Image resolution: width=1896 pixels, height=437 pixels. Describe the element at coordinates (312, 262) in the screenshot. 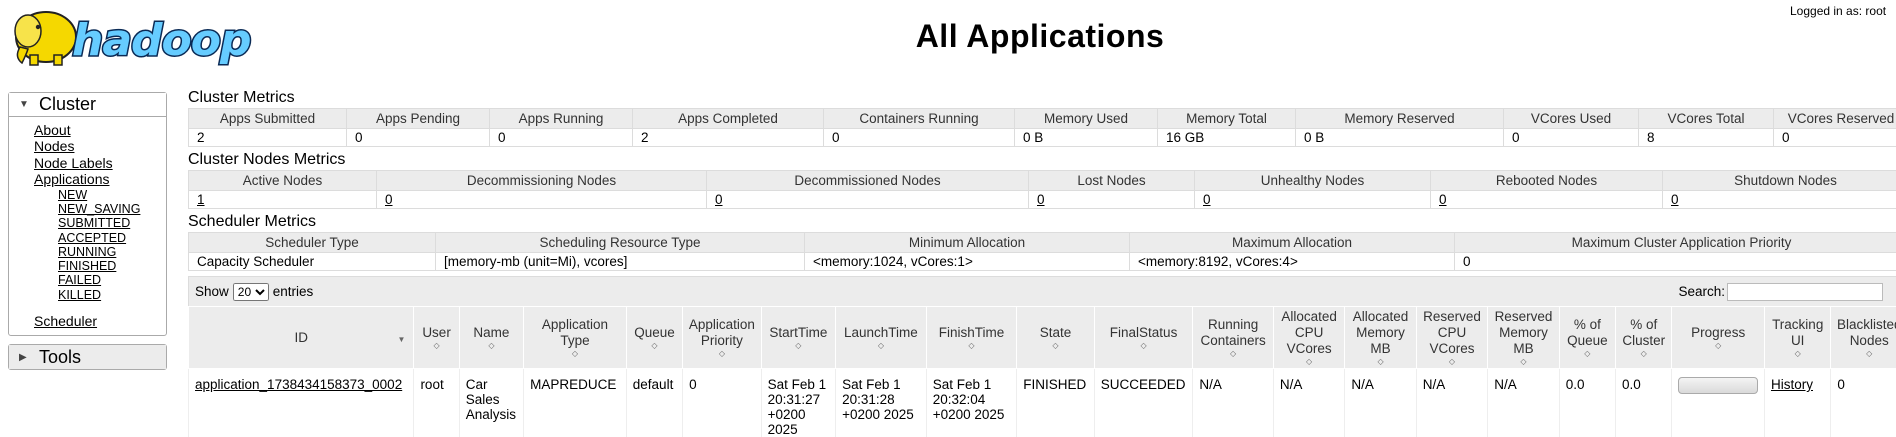

I see `metric-value: Capacity Scheduler` at that location.